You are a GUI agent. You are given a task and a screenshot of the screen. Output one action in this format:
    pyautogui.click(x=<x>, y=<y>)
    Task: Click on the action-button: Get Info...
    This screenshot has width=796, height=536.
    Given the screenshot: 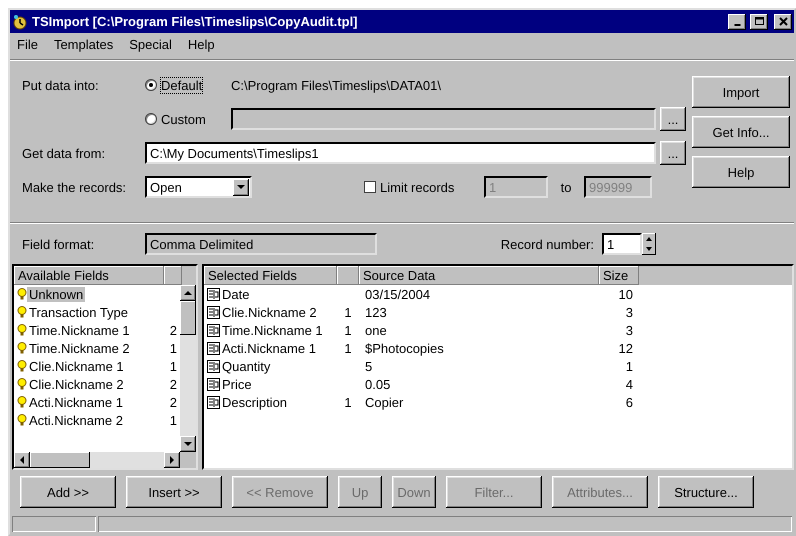 What is the action you would take?
    pyautogui.click(x=741, y=132)
    